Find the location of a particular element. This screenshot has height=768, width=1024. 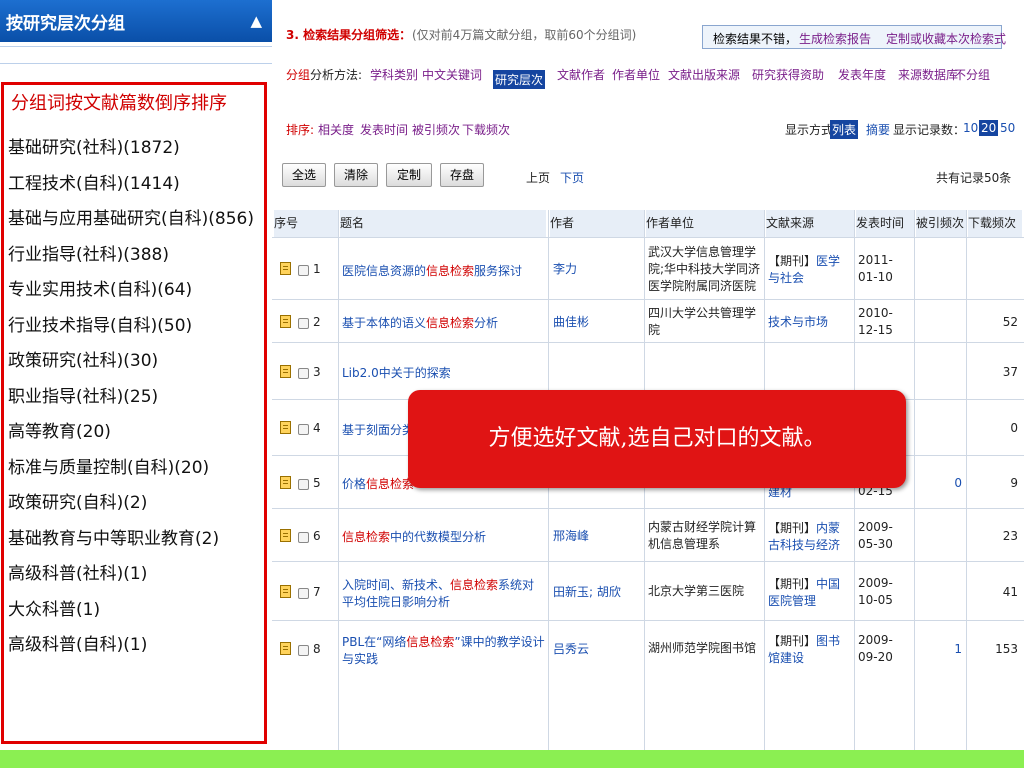

group-method-option: 学科类别 is located at coordinates (394, 74).